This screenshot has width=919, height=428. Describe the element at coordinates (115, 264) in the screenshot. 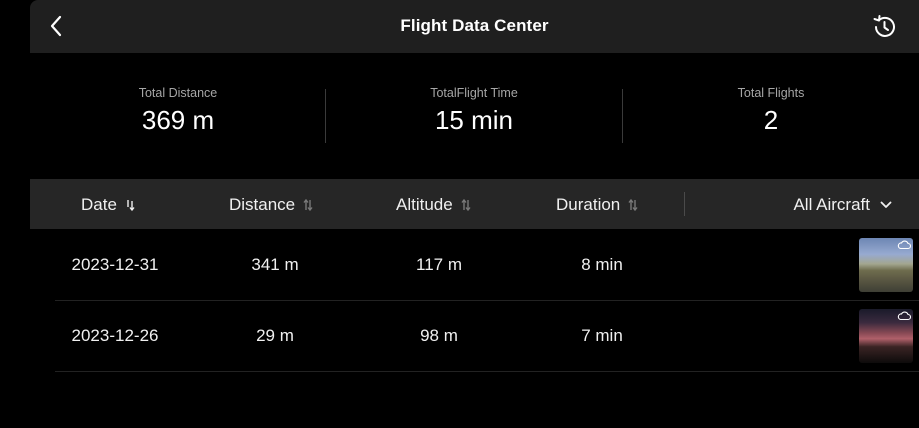

I see `row-date: 2023-12-31` at that location.